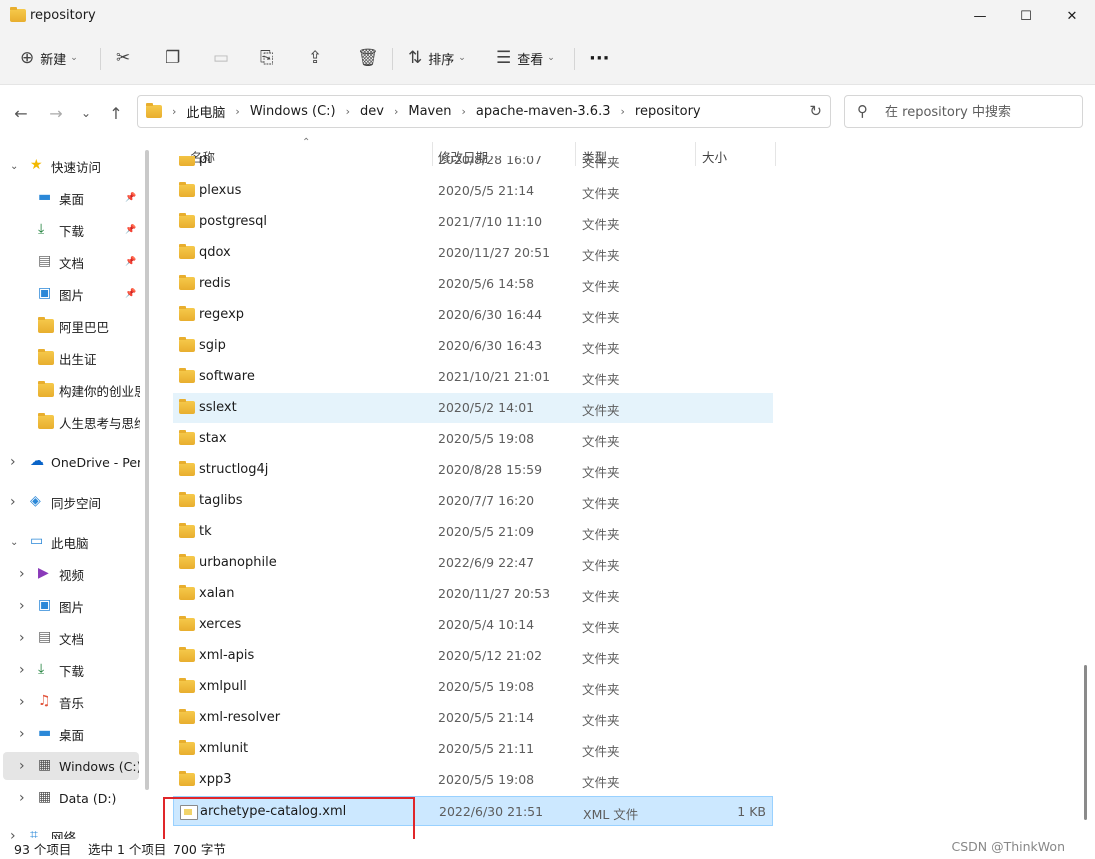 The image size is (1095, 859). What do you see at coordinates (205, 111) in the screenshot?
I see `breadcrumb-this-pc: 此电脑` at bounding box center [205, 111].